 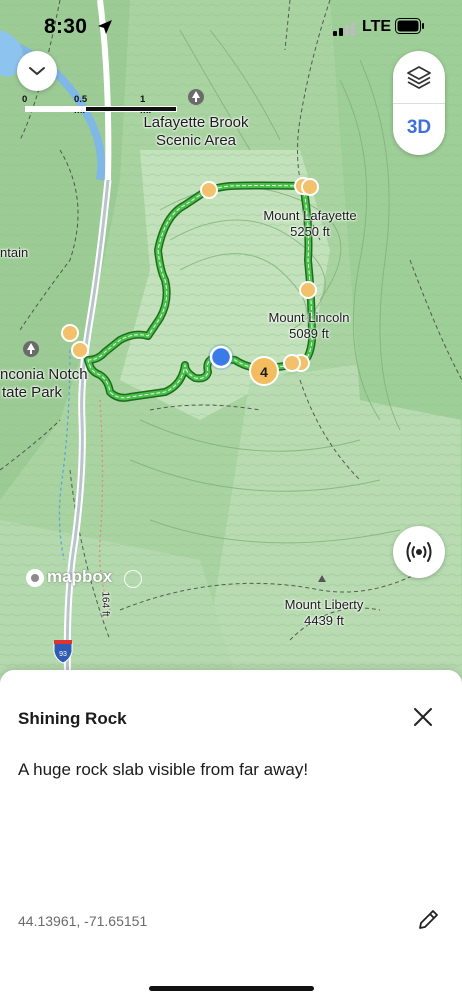 I want to click on battery-icon, so click(x=409, y=26).